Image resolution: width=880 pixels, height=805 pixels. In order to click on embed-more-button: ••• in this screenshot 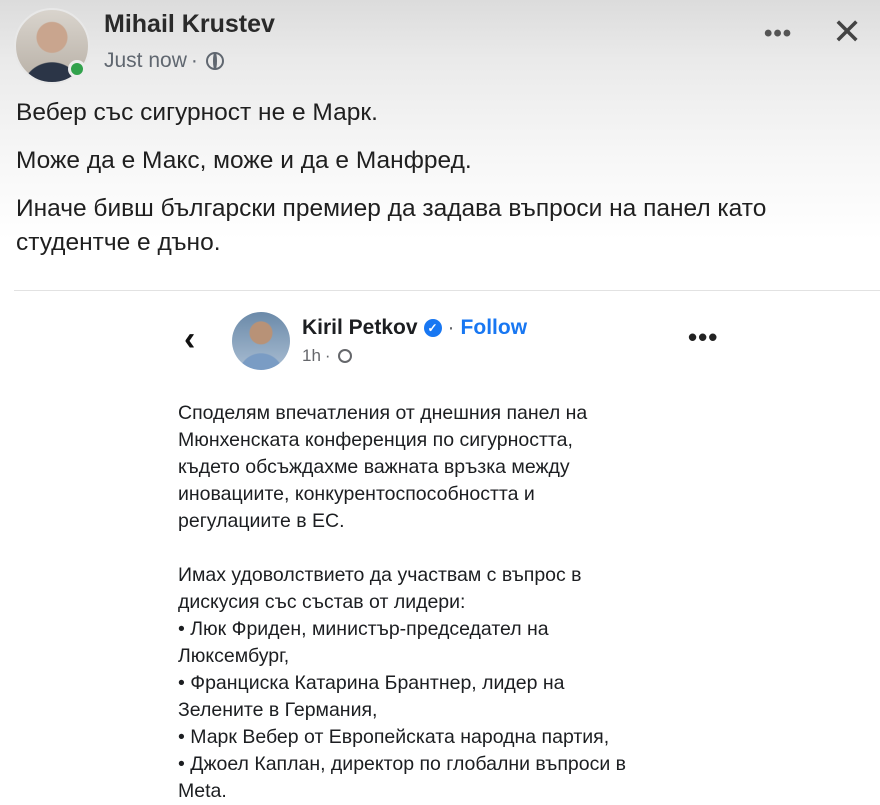, I will do `click(703, 337)`.